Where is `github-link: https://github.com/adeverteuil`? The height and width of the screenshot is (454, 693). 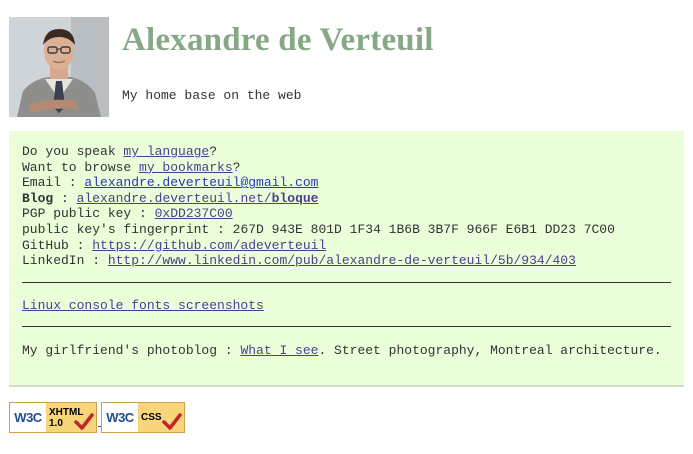
github-link: https://github.com/adeverteuil is located at coordinates (209, 245).